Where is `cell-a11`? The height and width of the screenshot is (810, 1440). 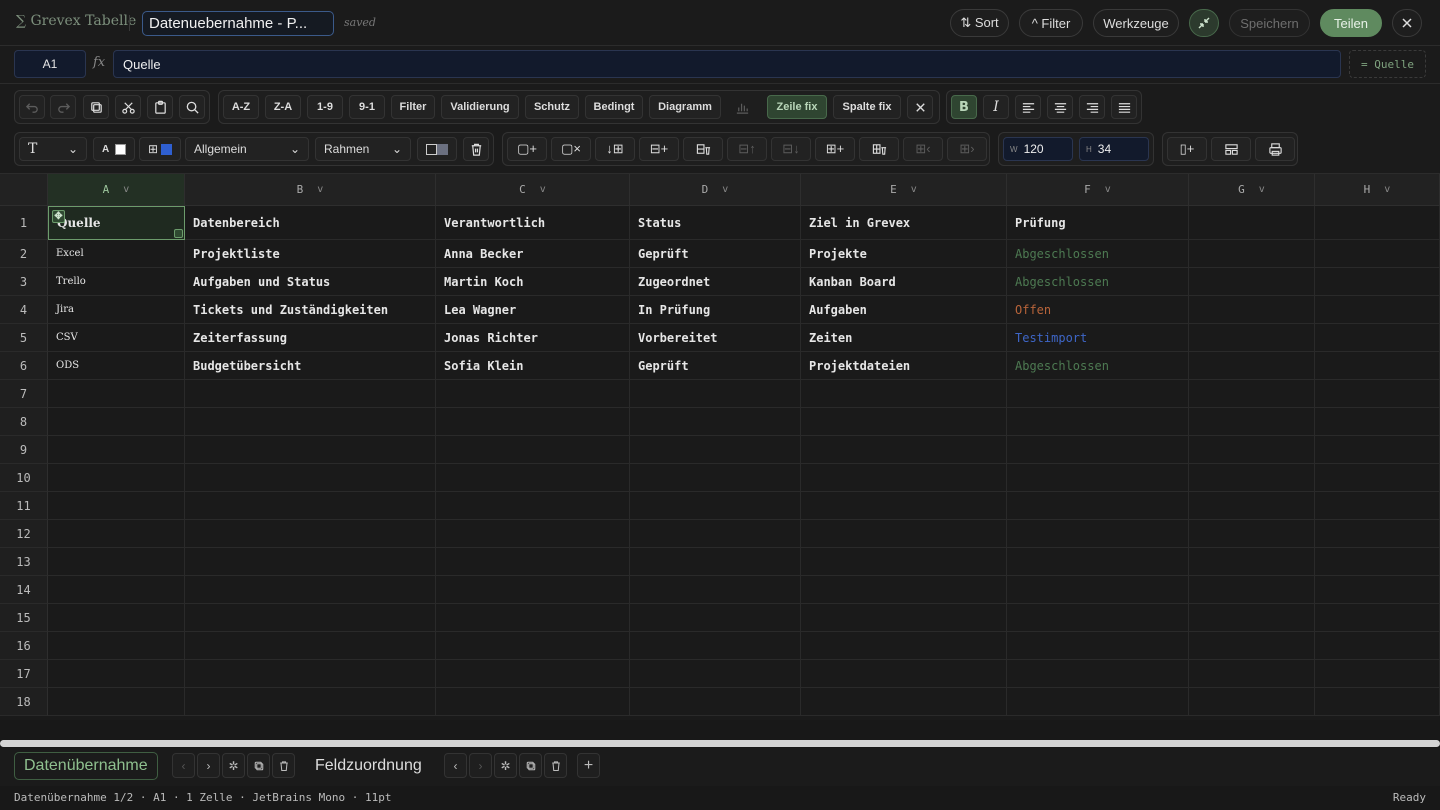 cell-a11 is located at coordinates (116, 506).